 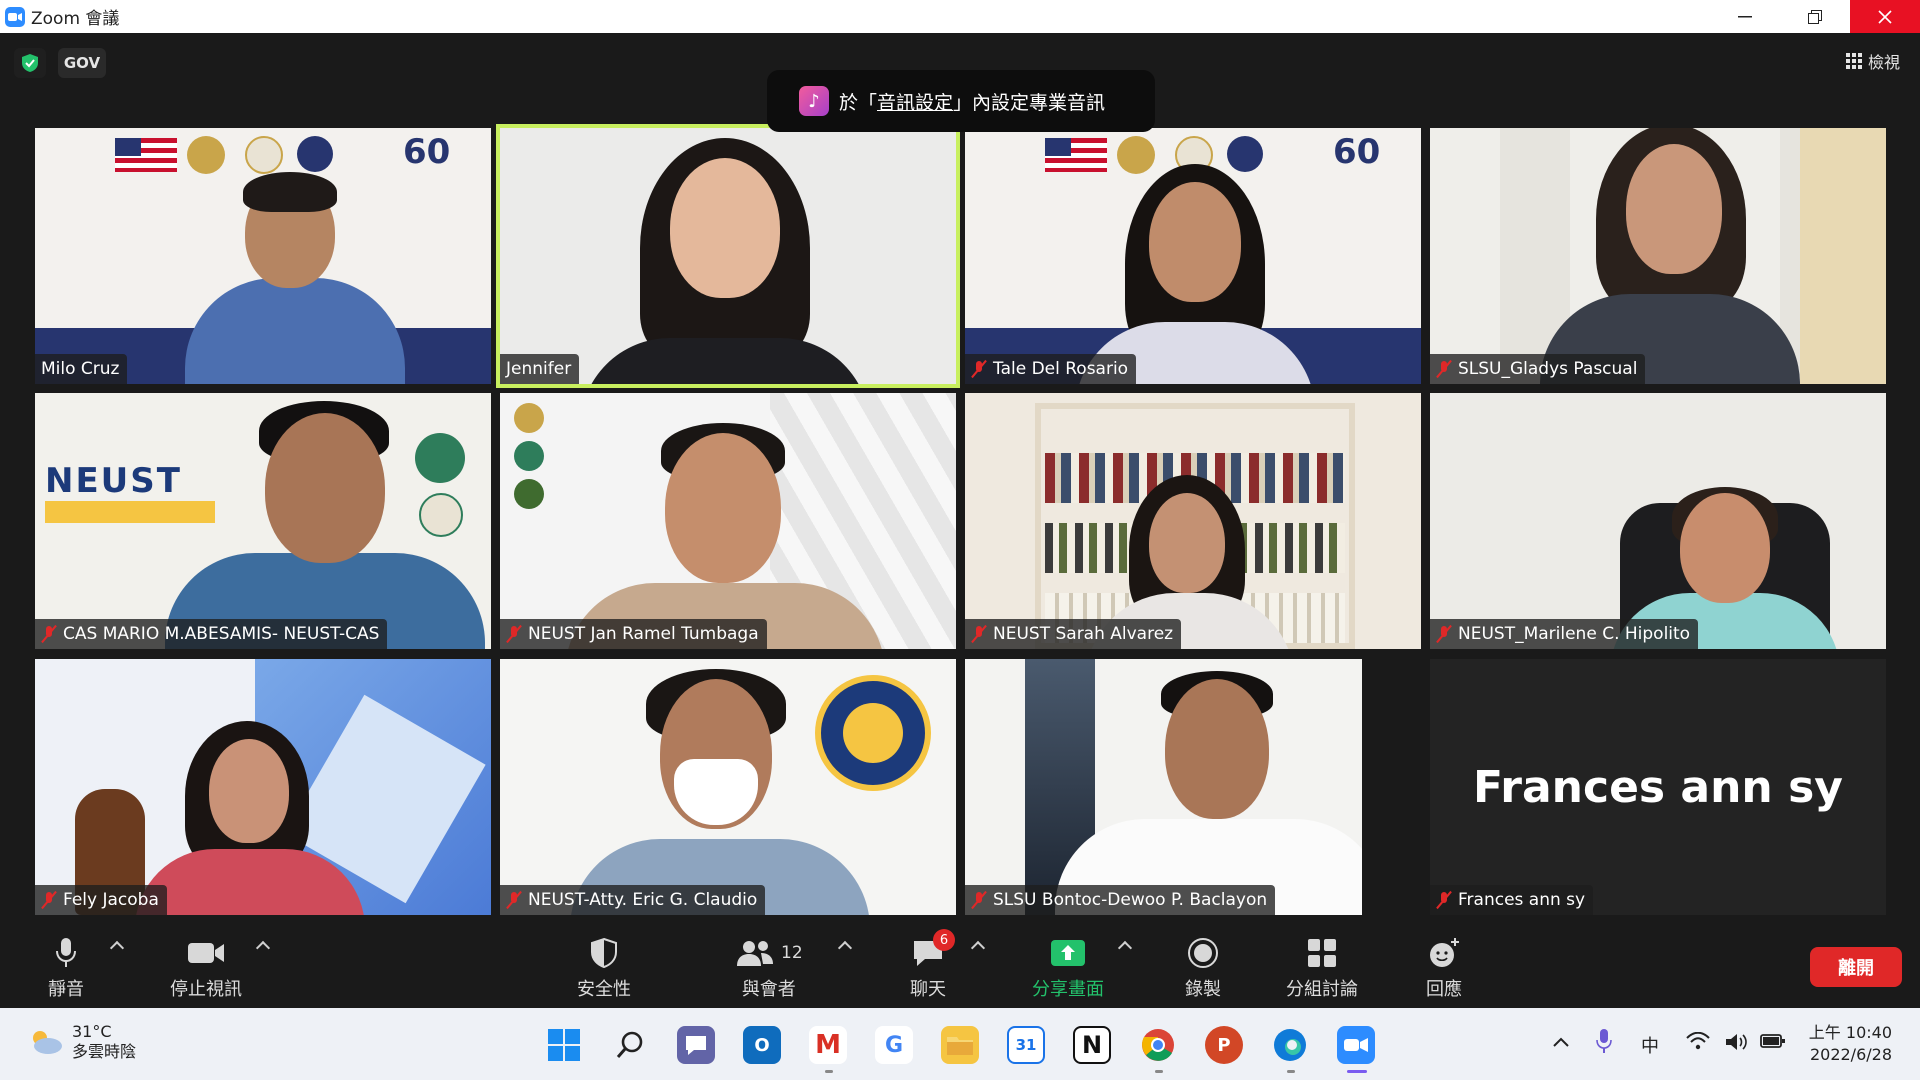 What do you see at coordinates (728, 521) in the screenshot?
I see `video-tile-jan-ramel-tumbaga: NEUST Jan Ramel Tumbaga` at bounding box center [728, 521].